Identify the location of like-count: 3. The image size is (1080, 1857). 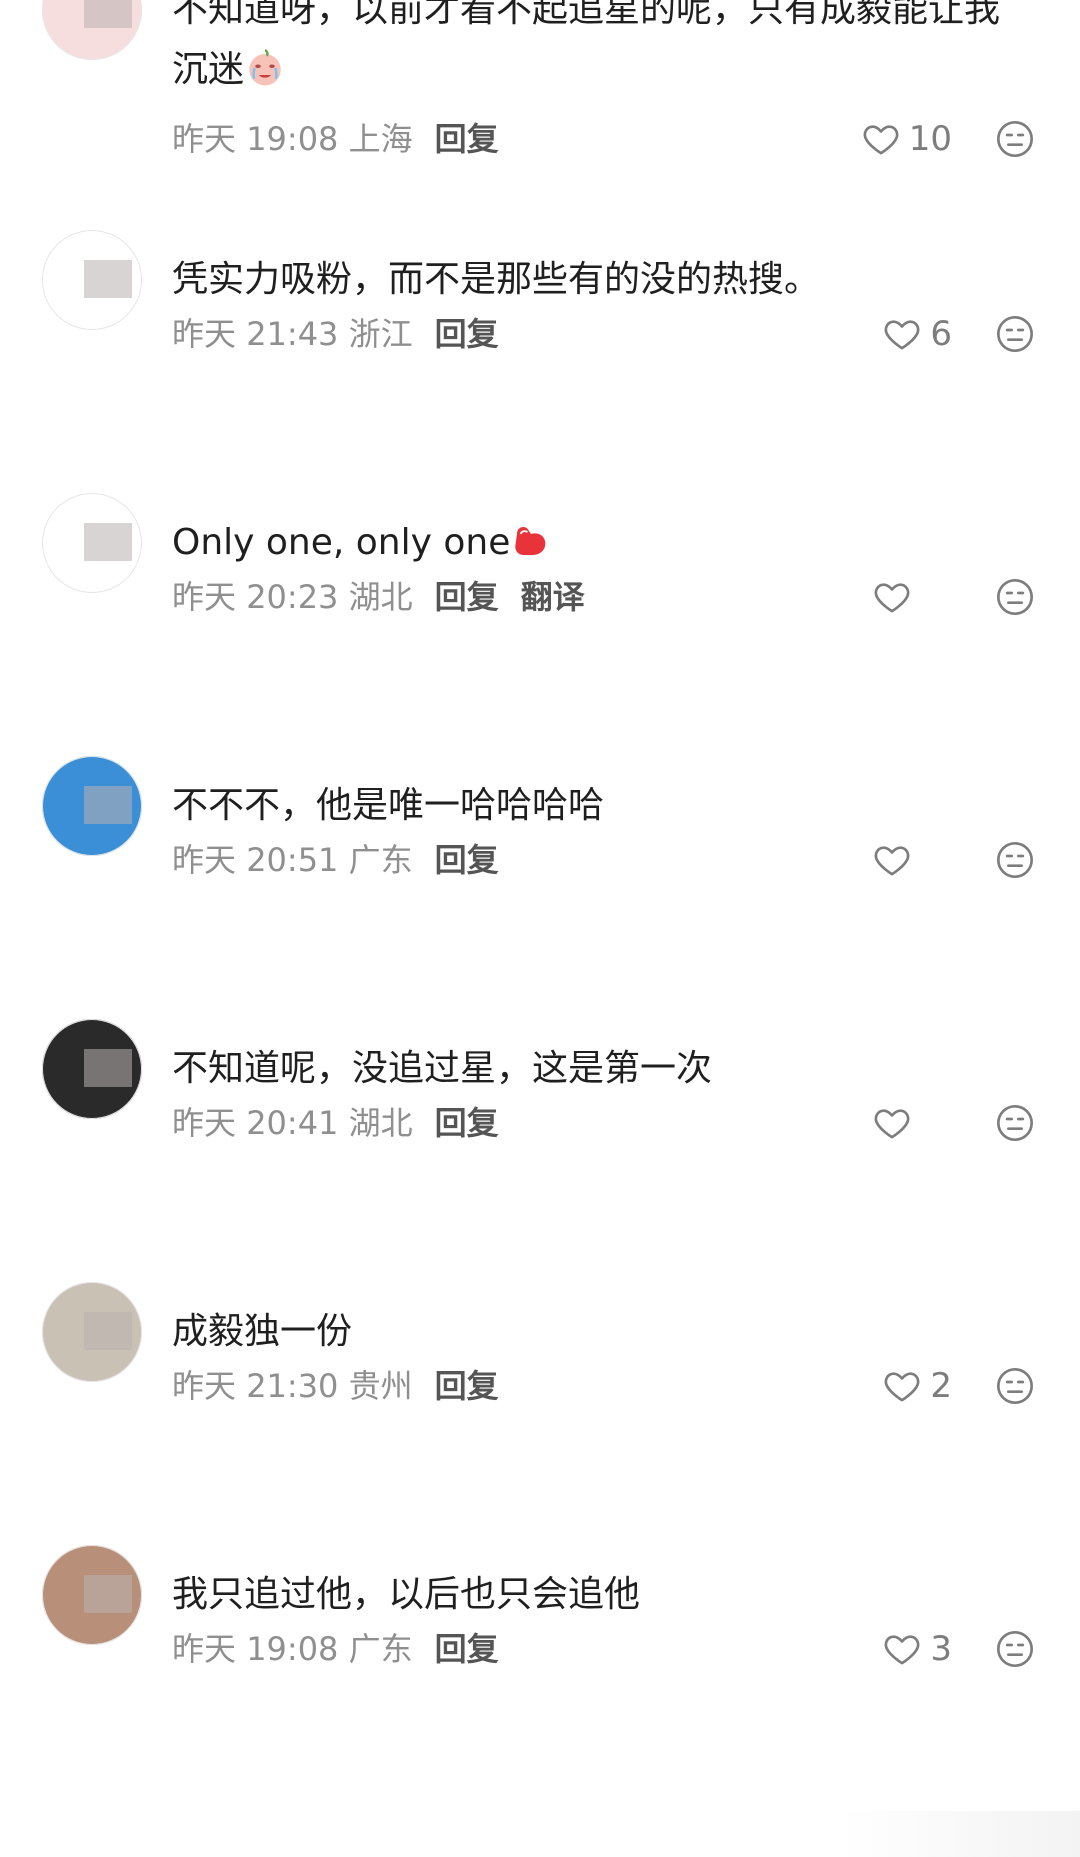
(941, 1649).